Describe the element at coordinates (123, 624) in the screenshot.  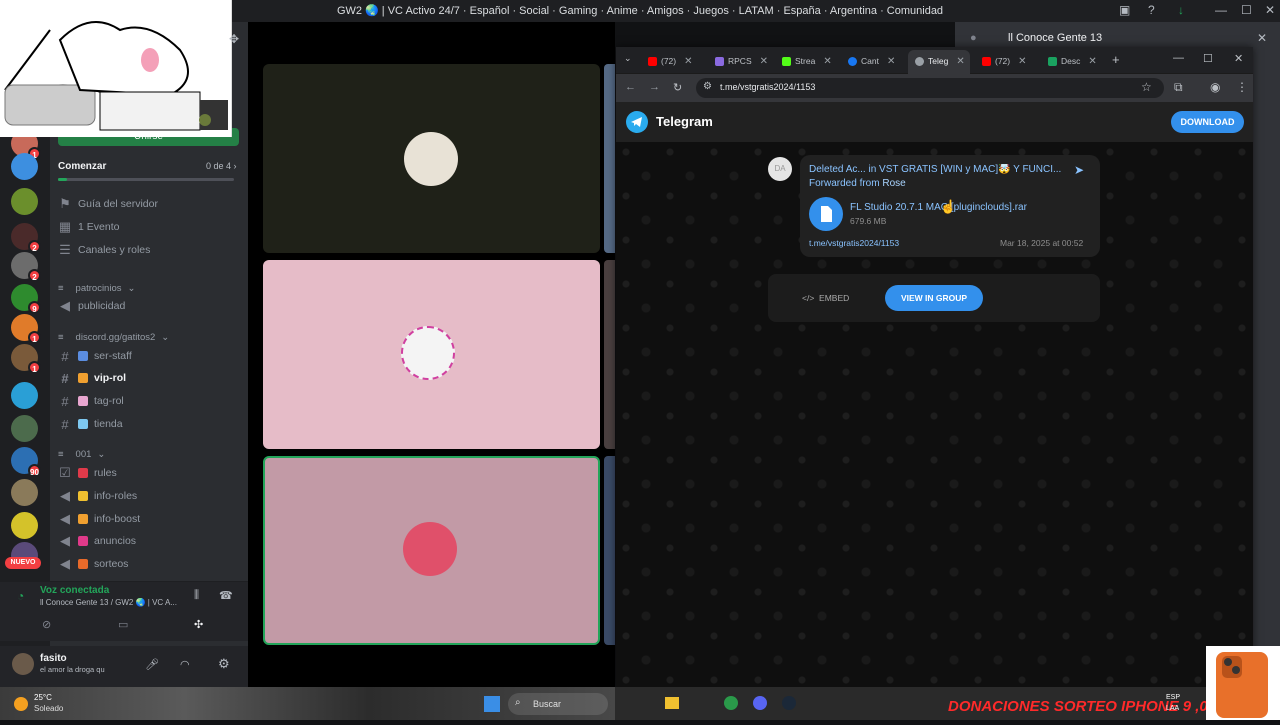
I see `screen-share-icon: ▭` at that location.